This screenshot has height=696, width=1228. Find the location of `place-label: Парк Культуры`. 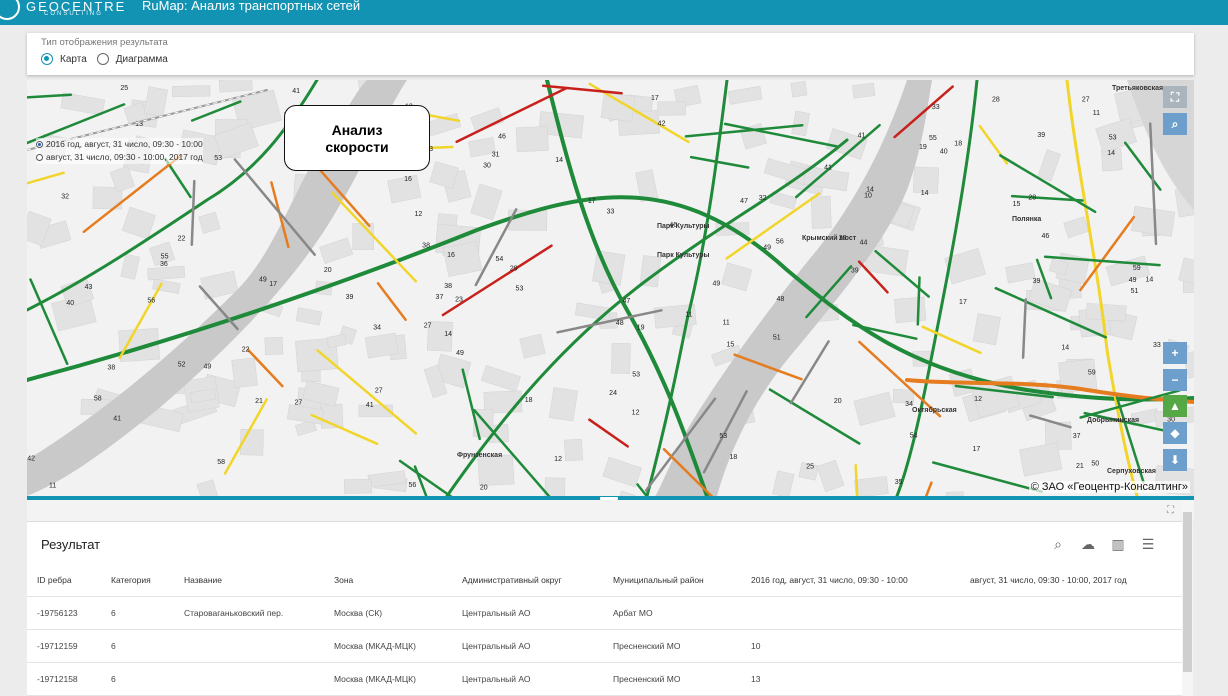

place-label: Парк Культуры is located at coordinates (683, 226).